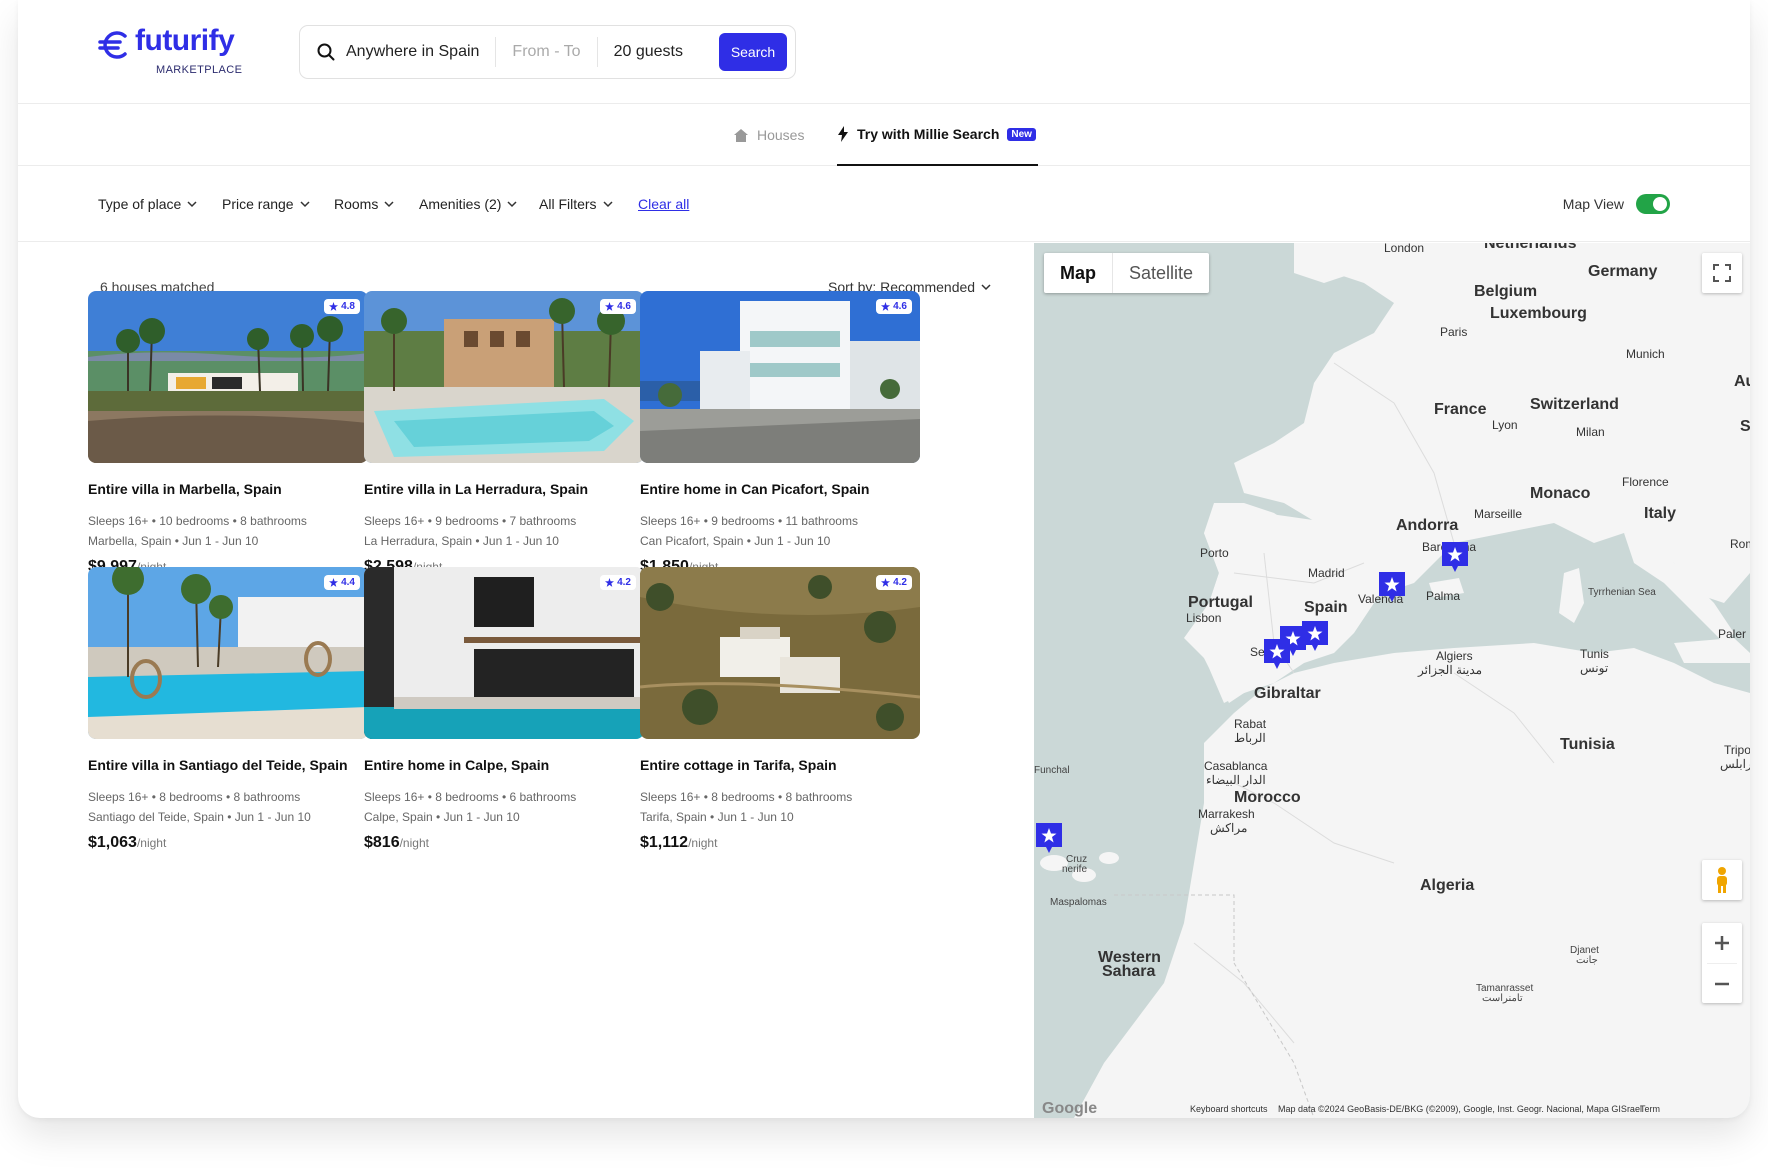 This screenshot has width=1768, height=1169. What do you see at coordinates (1722, 880) in the screenshot?
I see `street-view-button` at bounding box center [1722, 880].